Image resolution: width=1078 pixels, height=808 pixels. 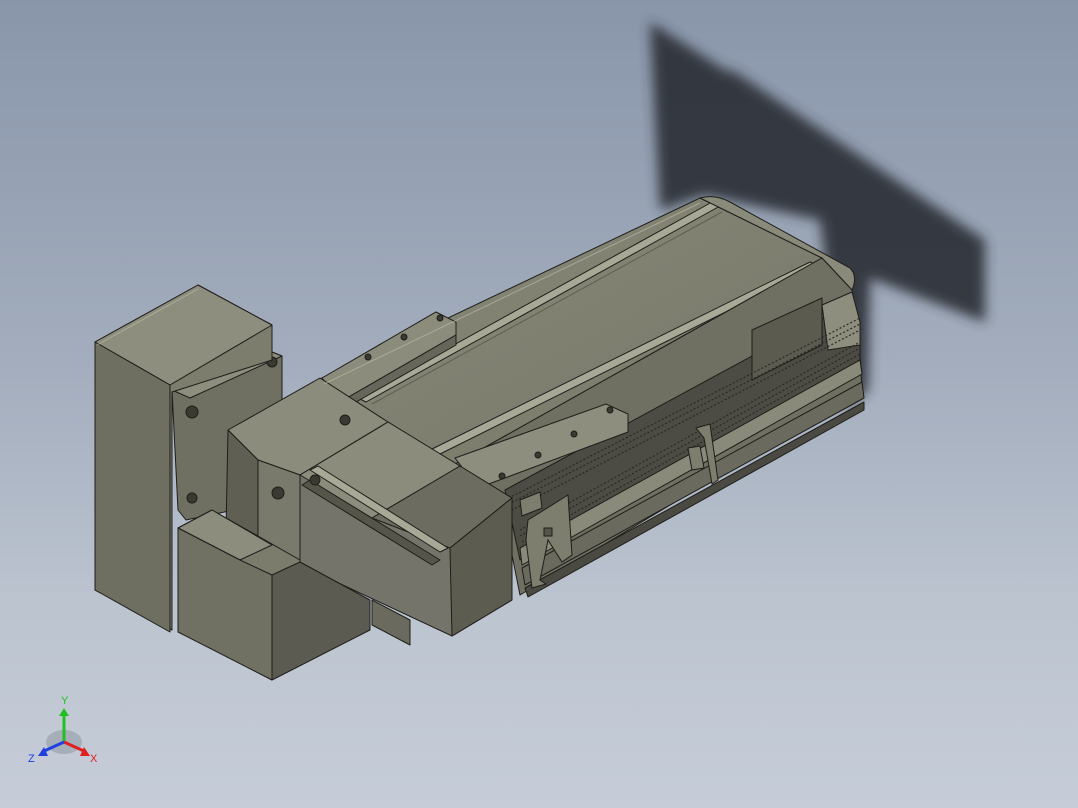 I want to click on z-axis-label: Z, so click(x=31, y=759).